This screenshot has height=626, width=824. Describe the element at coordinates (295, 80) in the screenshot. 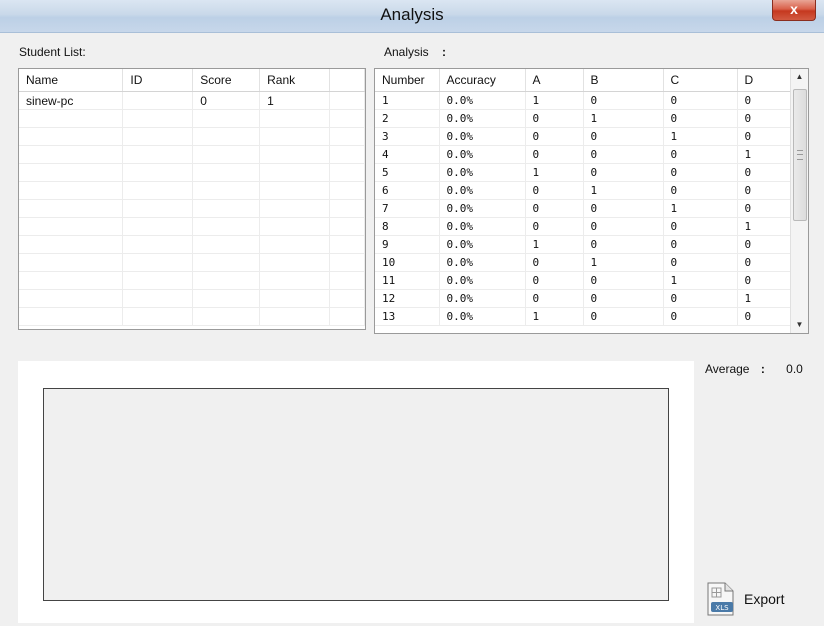

I see `student-header-rank: Rank` at that location.